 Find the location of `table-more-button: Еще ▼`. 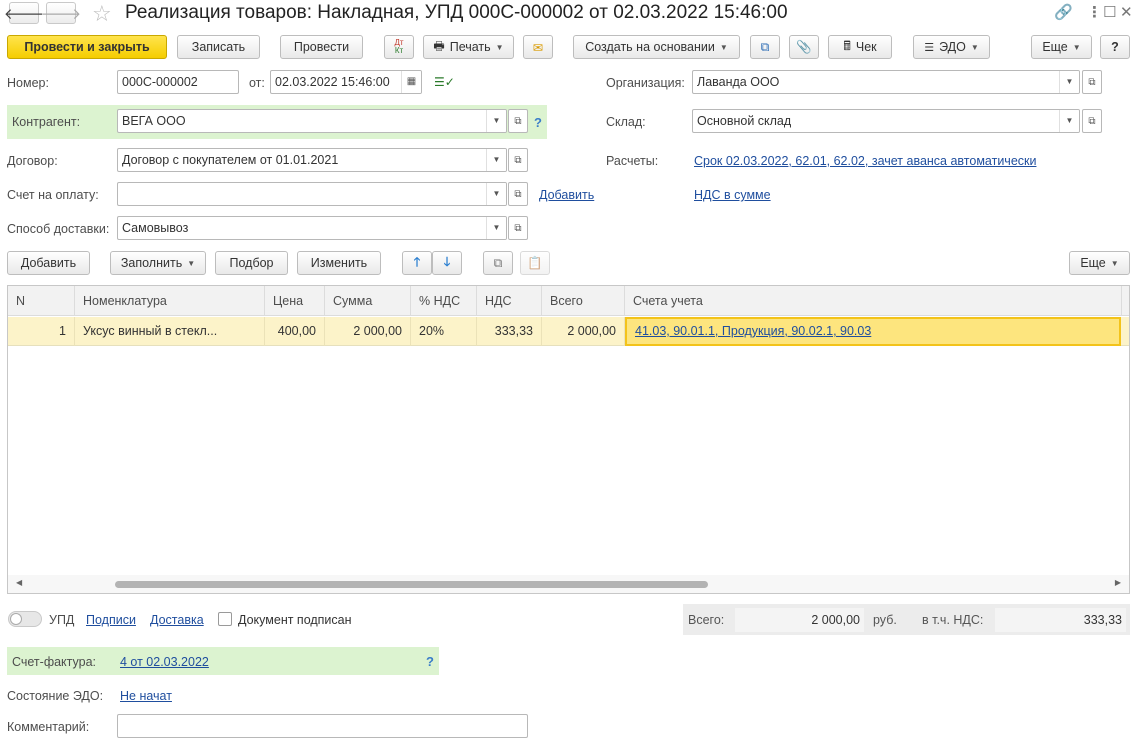

table-more-button: Еще ▼ is located at coordinates (1099, 263).